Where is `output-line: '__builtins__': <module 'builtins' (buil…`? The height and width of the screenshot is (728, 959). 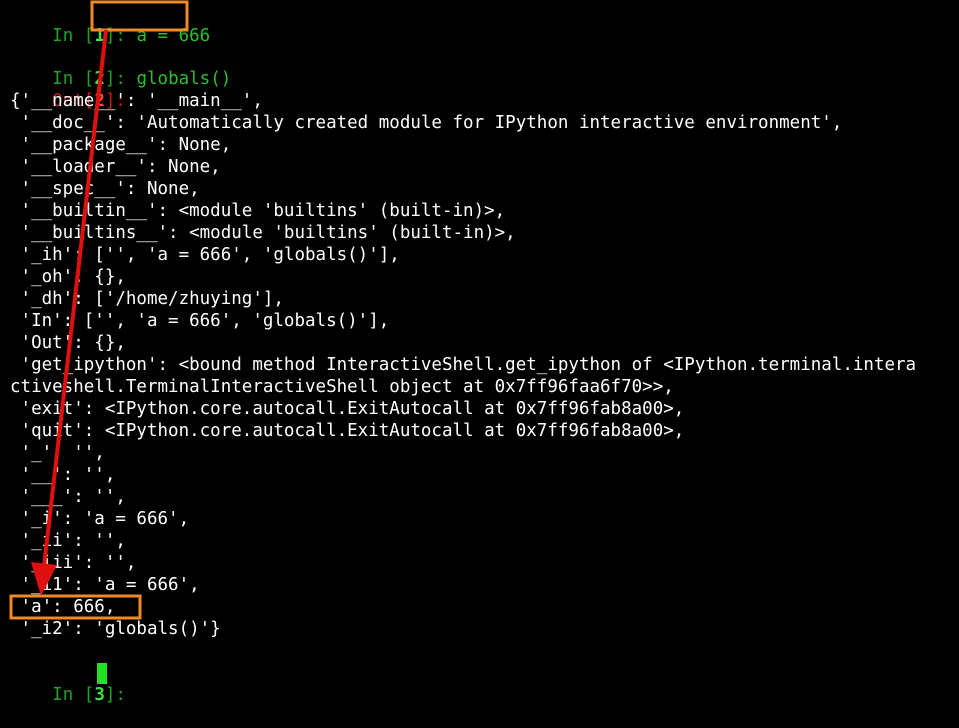
output-line: '__builtins__': <module 'builtins' (buil… is located at coordinates (263, 233).